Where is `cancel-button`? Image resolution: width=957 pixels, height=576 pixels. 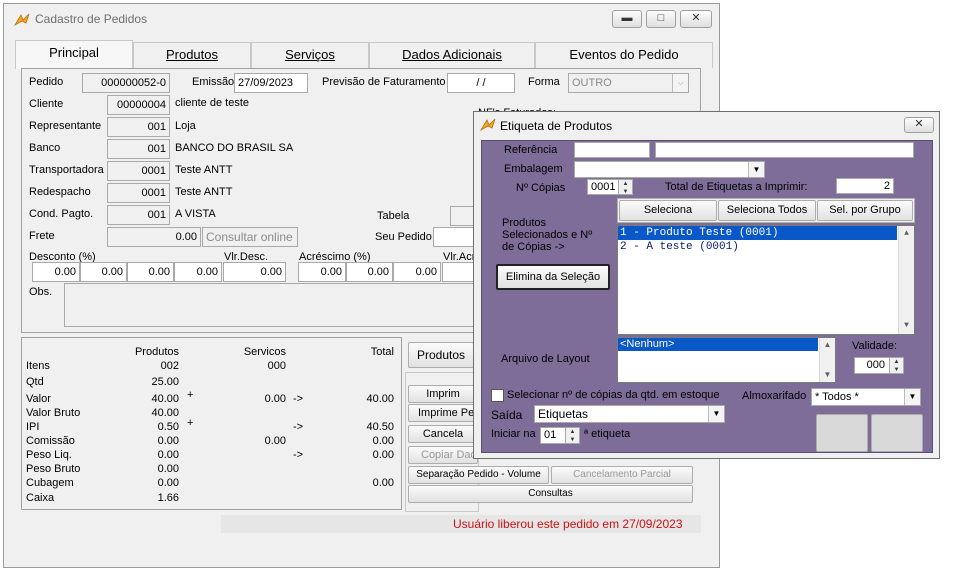 cancel-button is located at coordinates (897, 433).